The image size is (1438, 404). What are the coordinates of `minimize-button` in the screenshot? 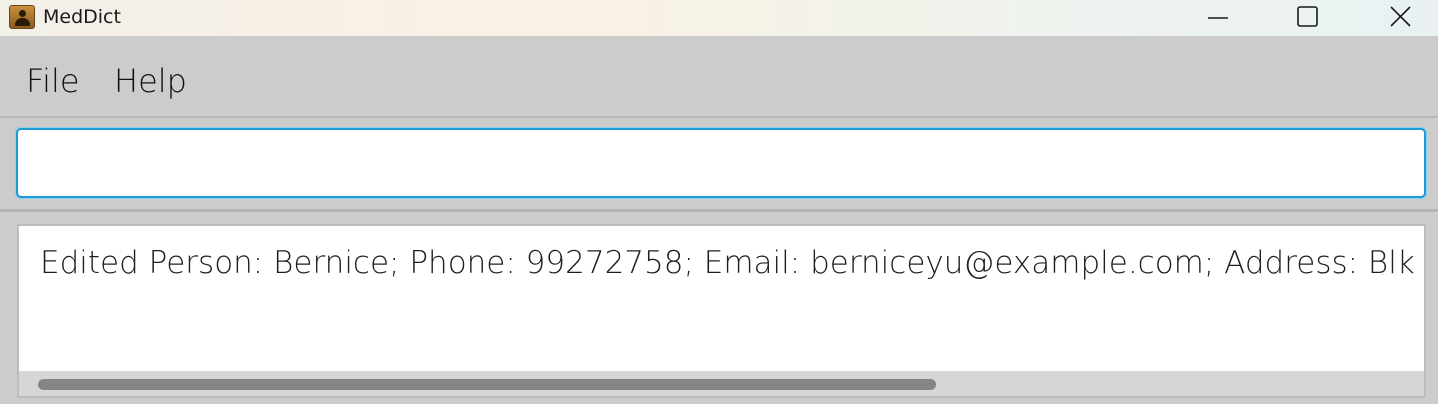 It's located at (1218, 18).